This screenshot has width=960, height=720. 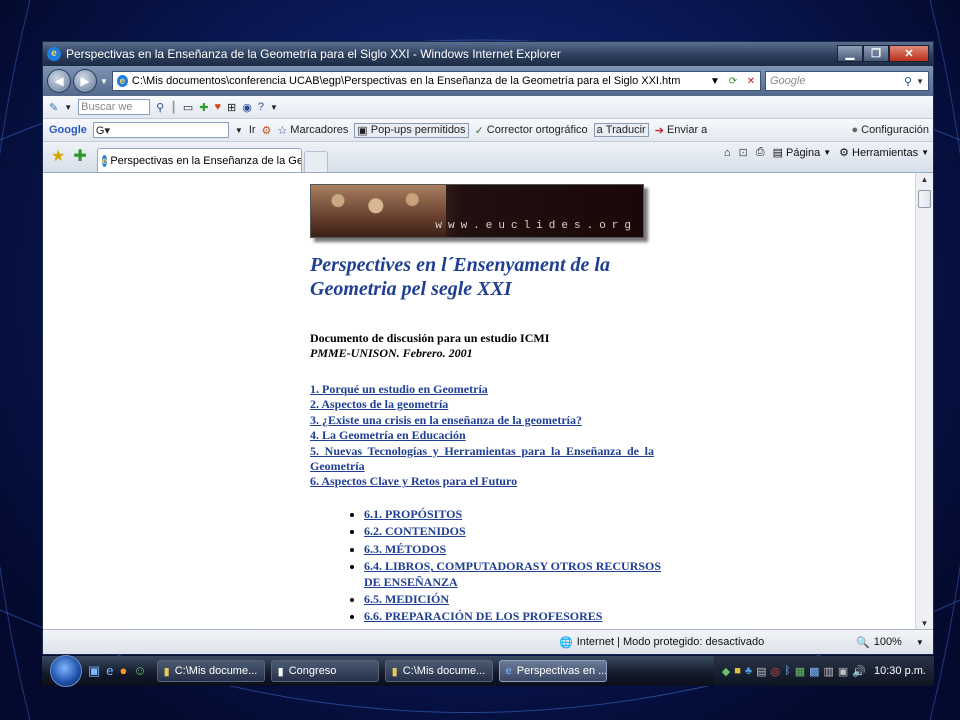 What do you see at coordinates (391, 353) in the screenshot?
I see `subtitle-source: PMME-UNISON. Febrero. 2001` at bounding box center [391, 353].